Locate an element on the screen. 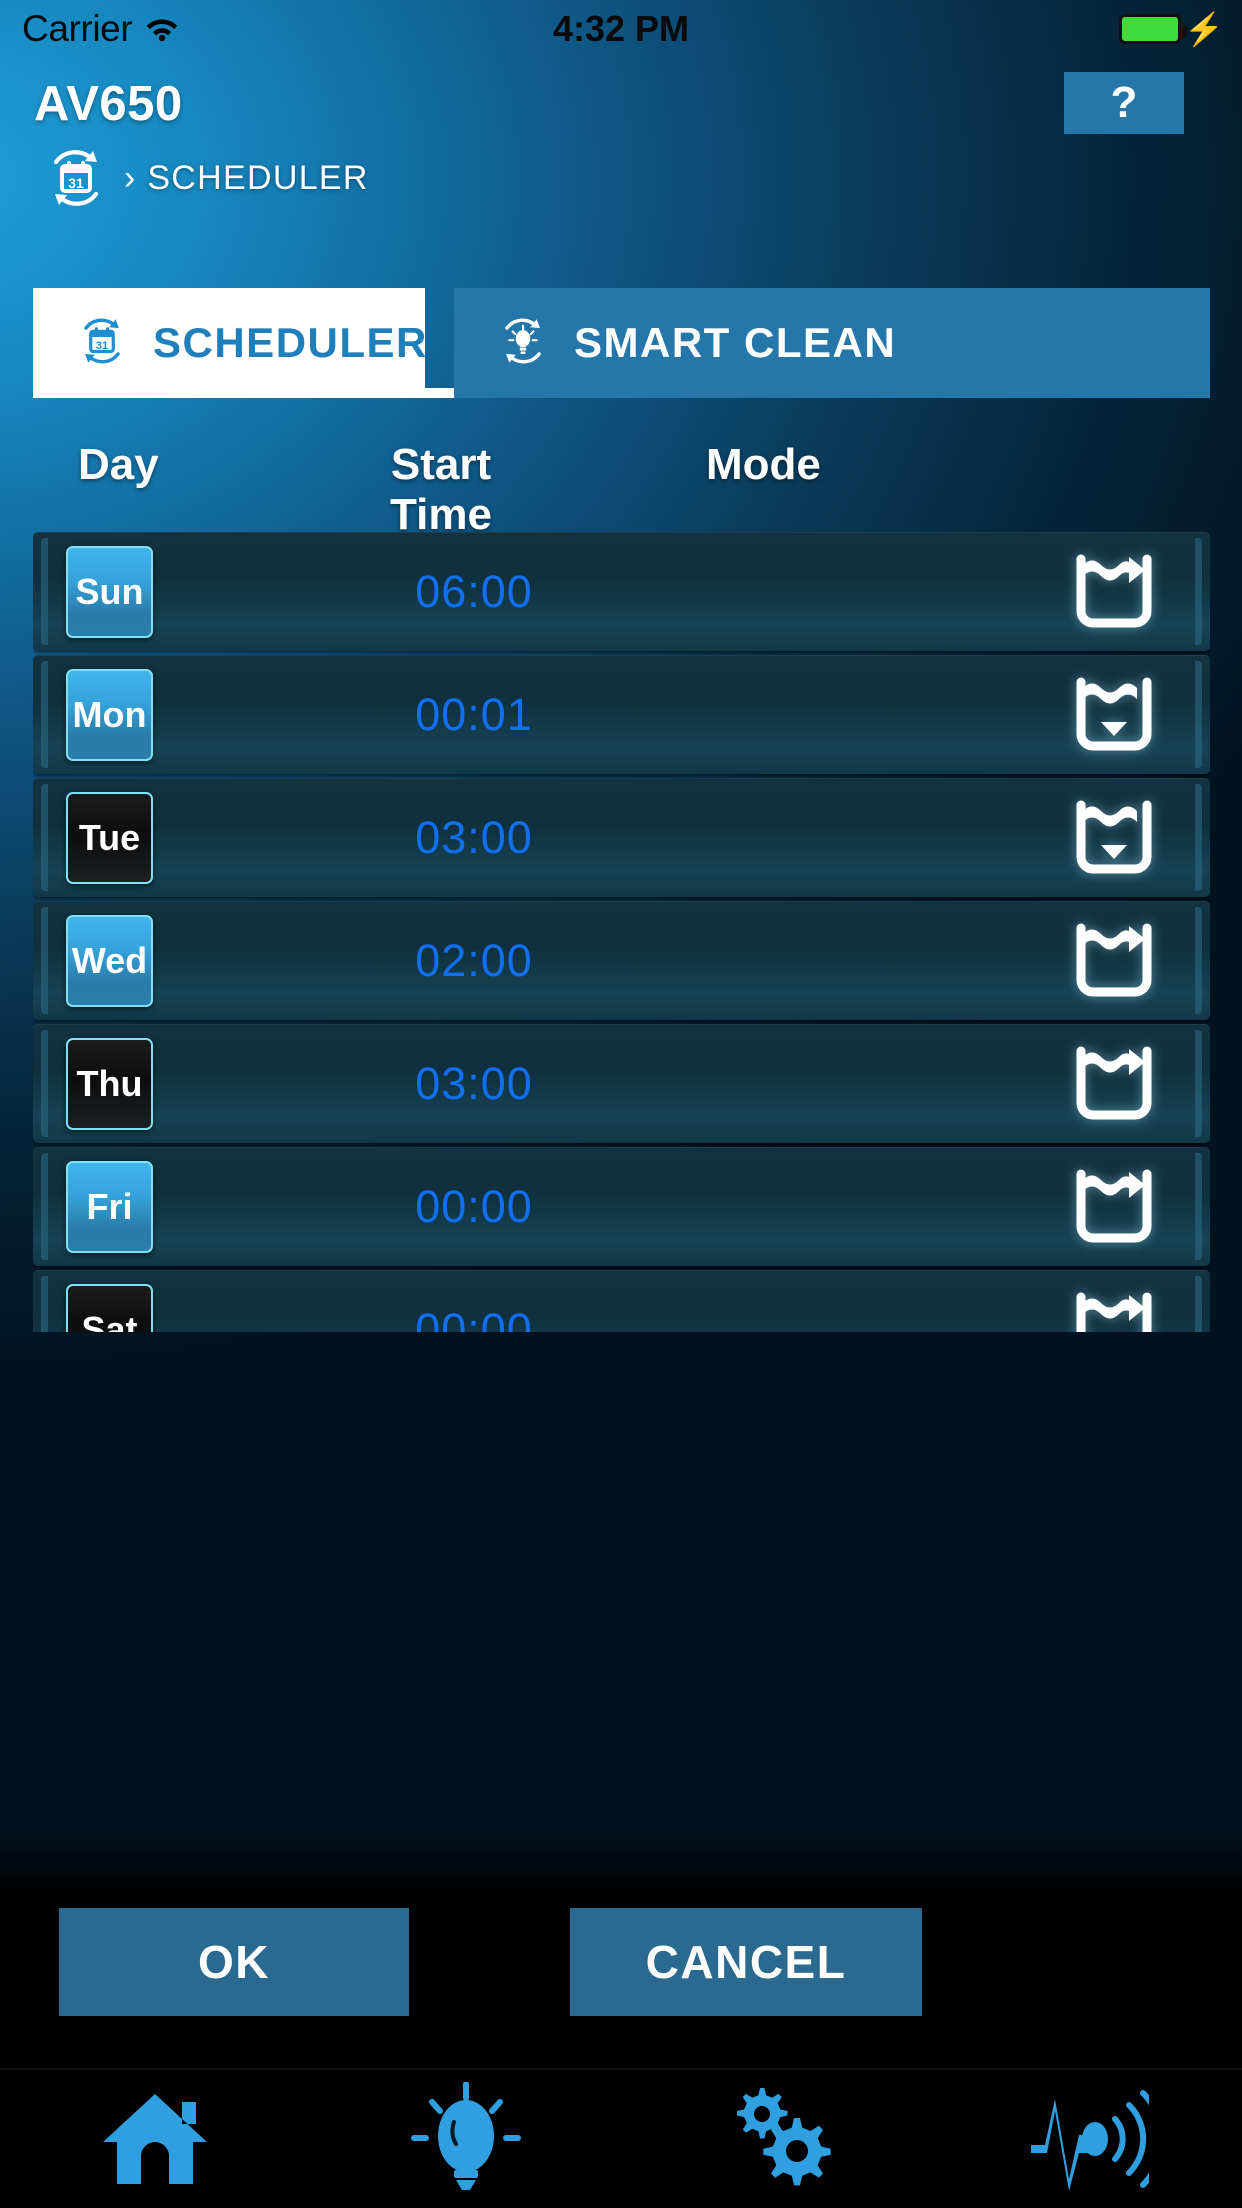 The image size is (1242, 2208). action-bar: OK CANCEL is located at coordinates (621, 1968).